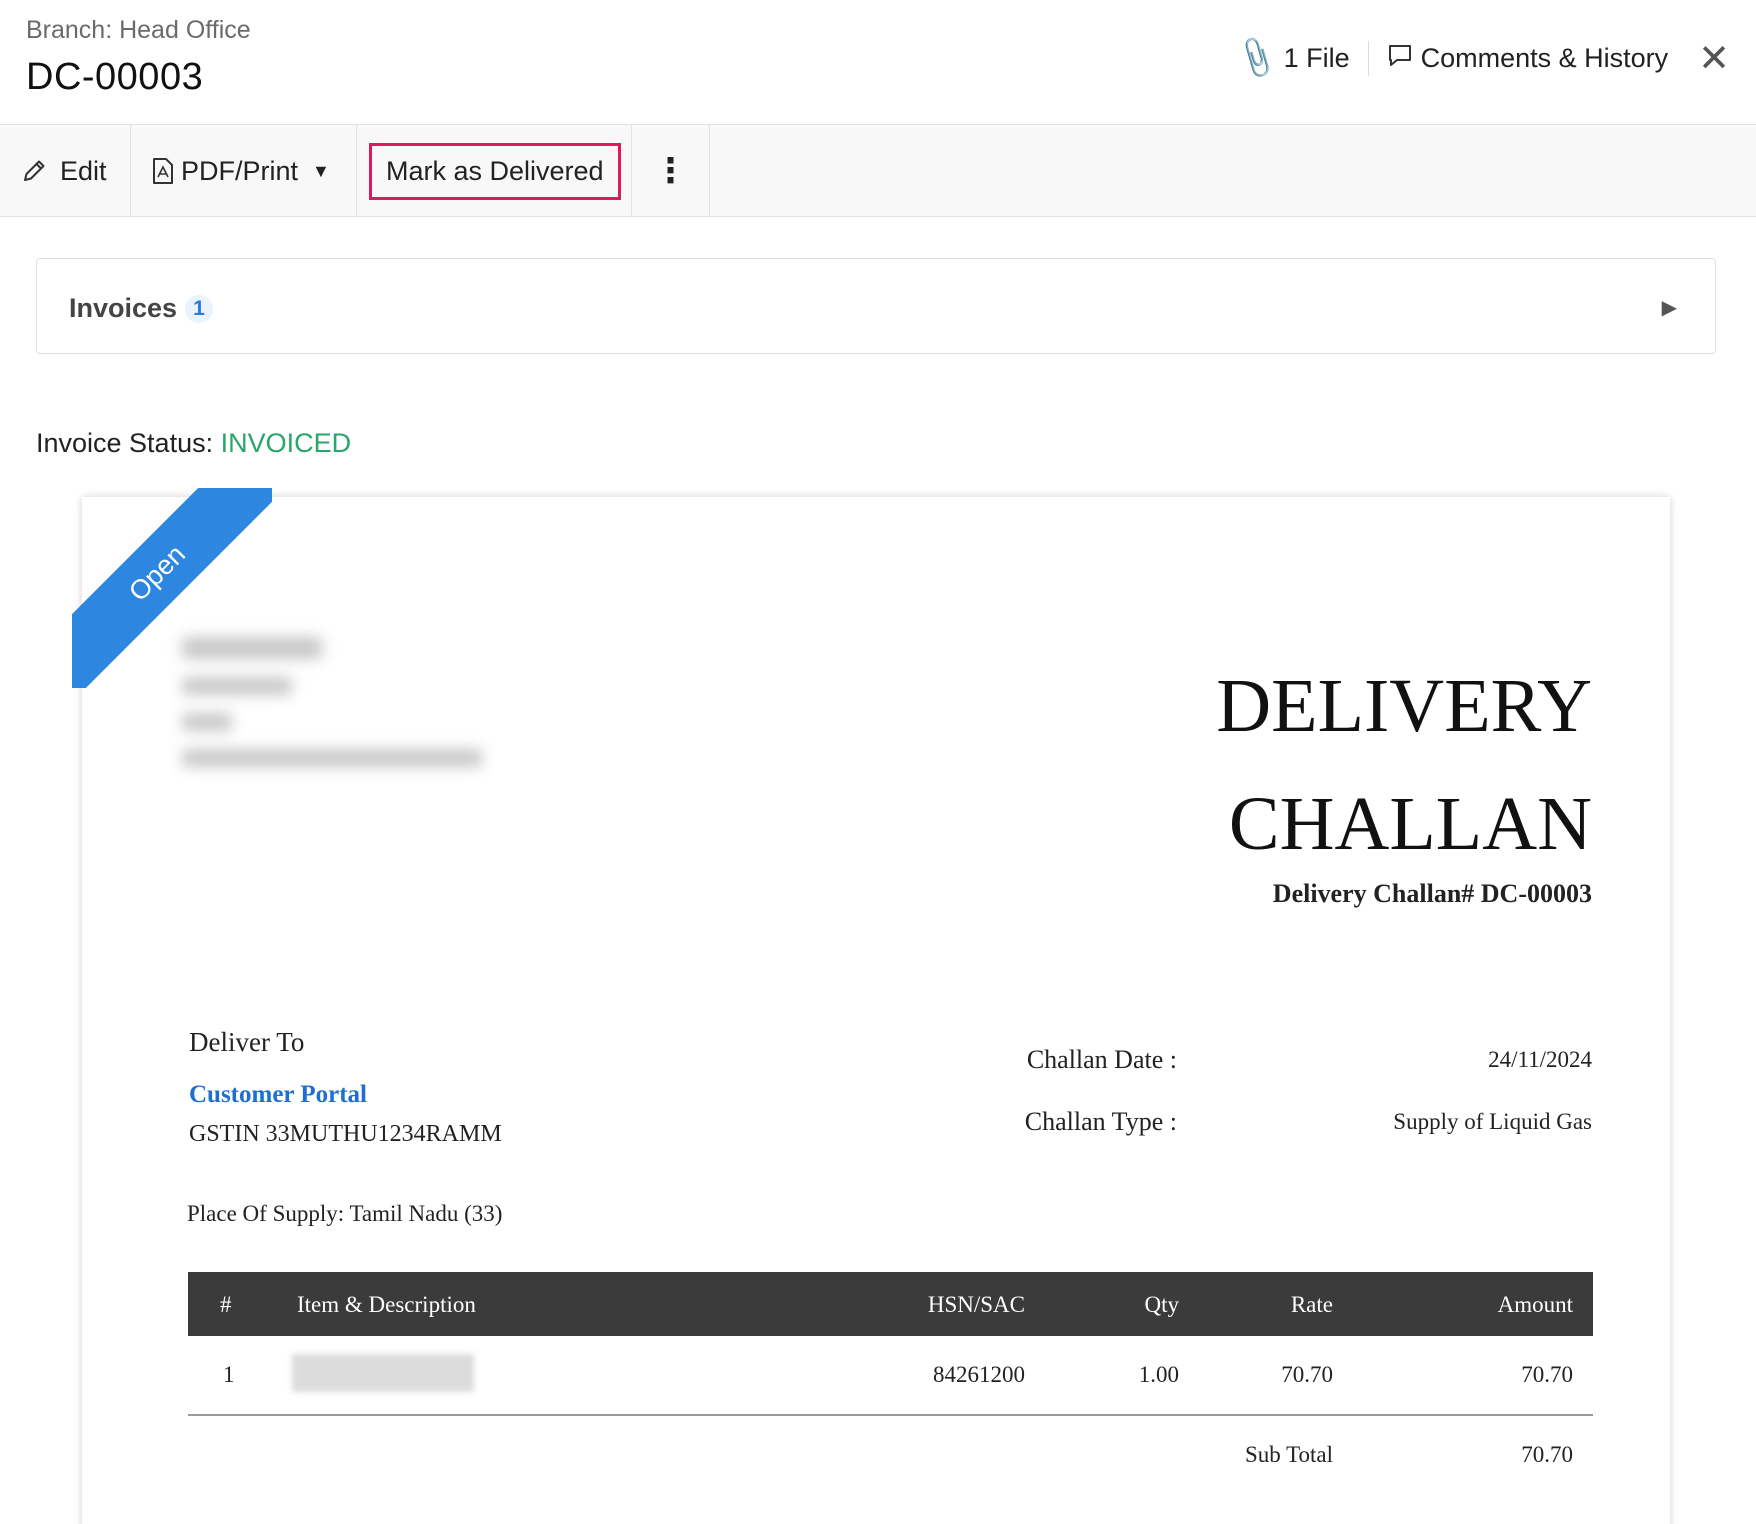  I want to click on invoice-status: Invoice Status: INVOICED, so click(193, 443).